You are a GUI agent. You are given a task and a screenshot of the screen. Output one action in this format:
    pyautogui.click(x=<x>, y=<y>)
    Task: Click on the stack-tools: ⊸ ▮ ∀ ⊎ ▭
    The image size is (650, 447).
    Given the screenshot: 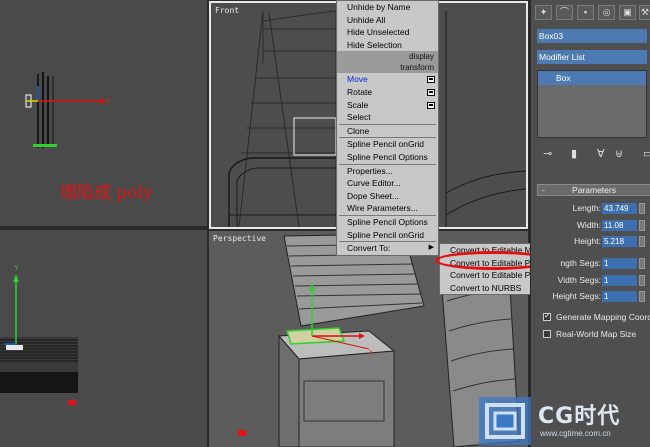 What is the action you would take?
    pyautogui.click(x=590, y=155)
    